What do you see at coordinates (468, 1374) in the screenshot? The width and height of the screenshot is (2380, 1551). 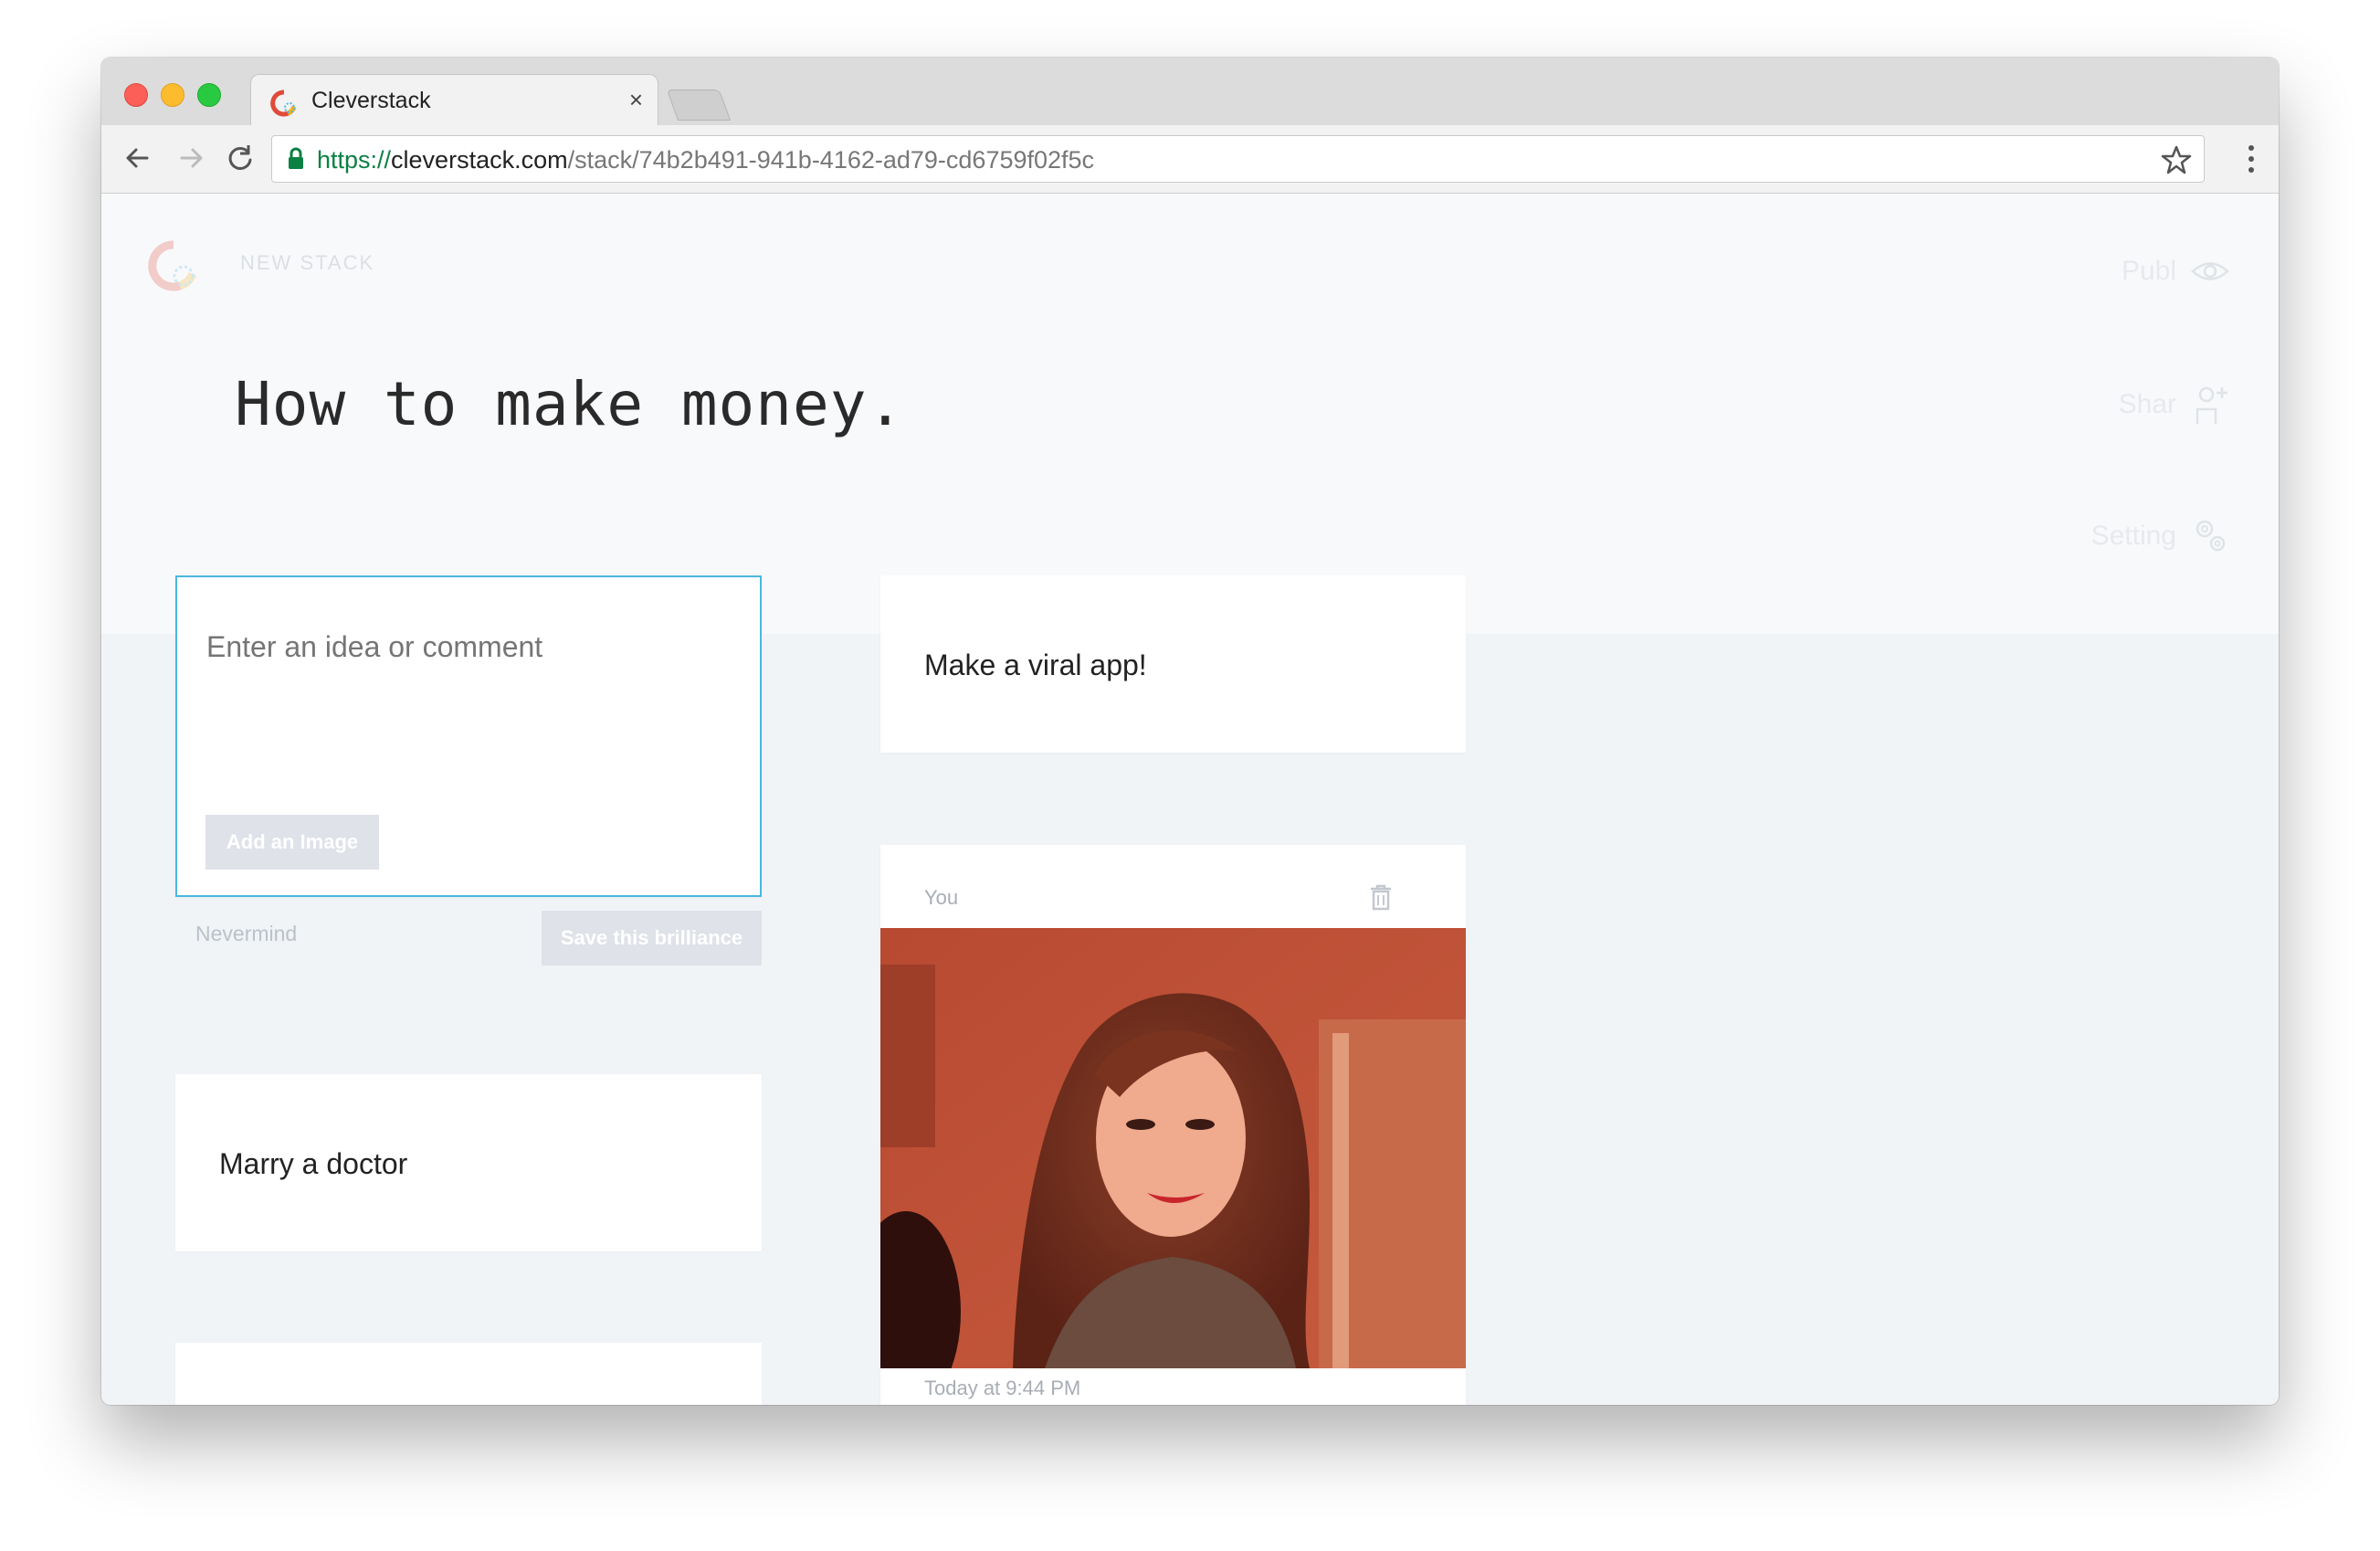 I see `idea-card` at bounding box center [468, 1374].